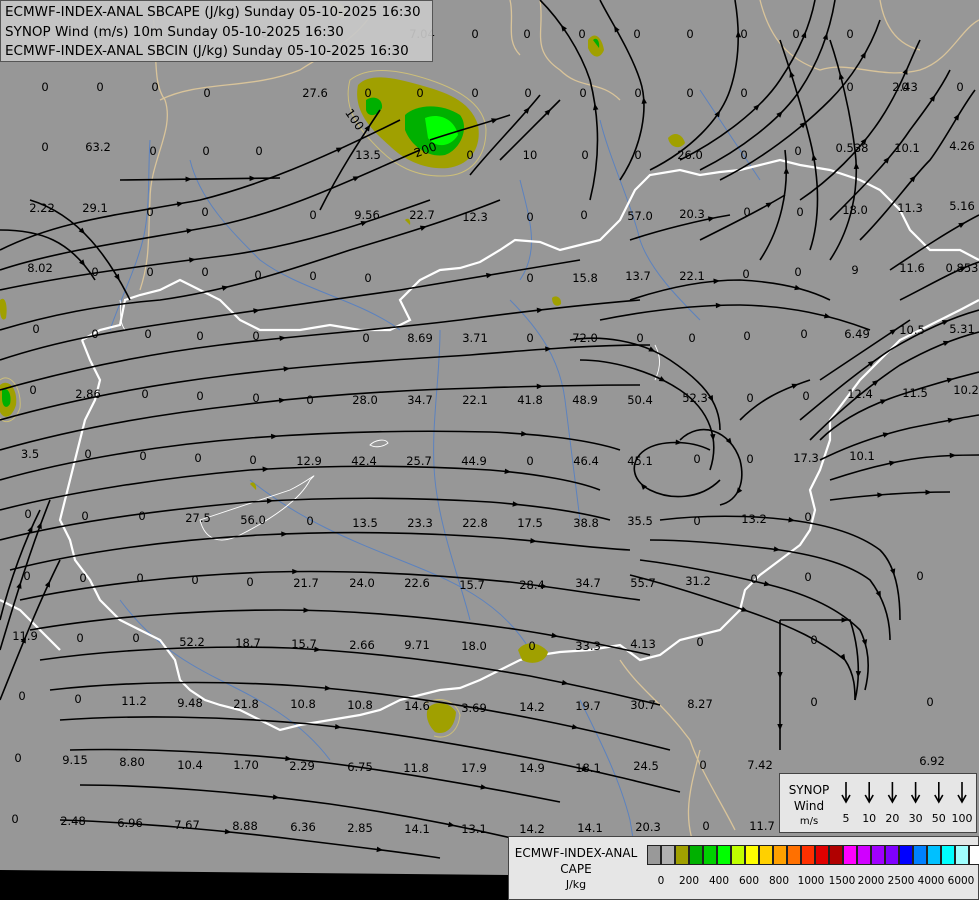 The image size is (979, 900). I want to click on map-value: 72.0, so click(585, 338).